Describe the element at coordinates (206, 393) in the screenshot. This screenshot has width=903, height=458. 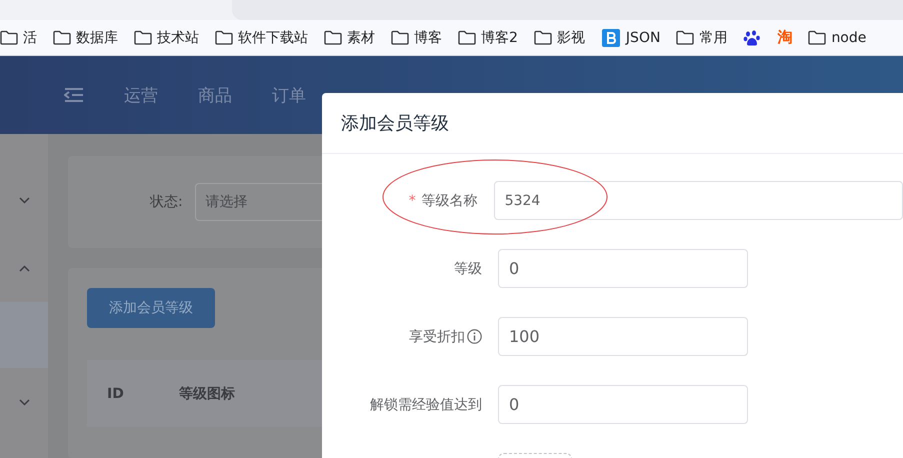
I see `column-header: 等级图标` at that location.